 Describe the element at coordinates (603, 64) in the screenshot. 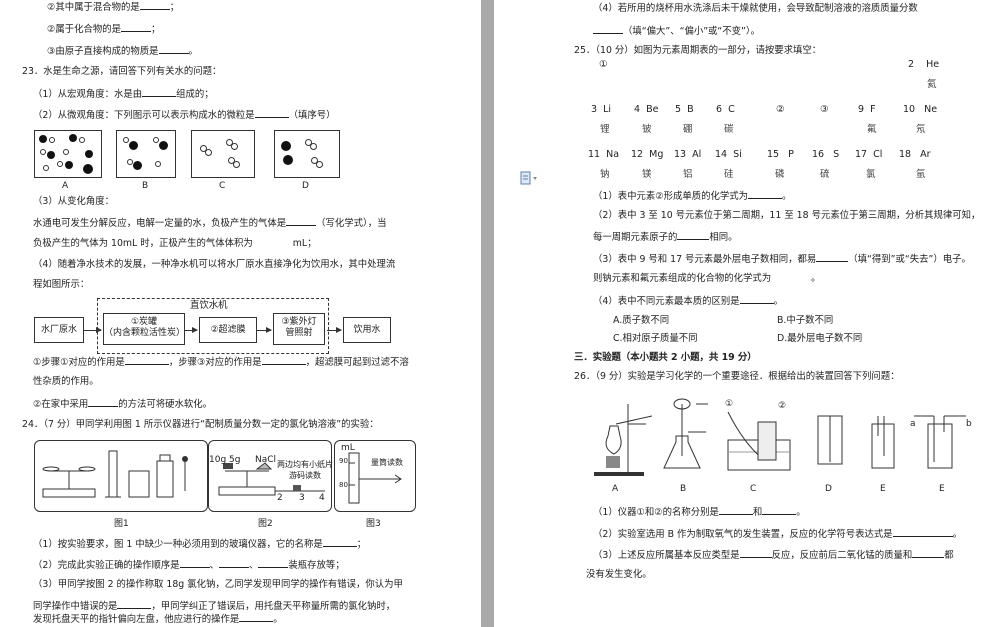

I see `element-number: ①` at that location.